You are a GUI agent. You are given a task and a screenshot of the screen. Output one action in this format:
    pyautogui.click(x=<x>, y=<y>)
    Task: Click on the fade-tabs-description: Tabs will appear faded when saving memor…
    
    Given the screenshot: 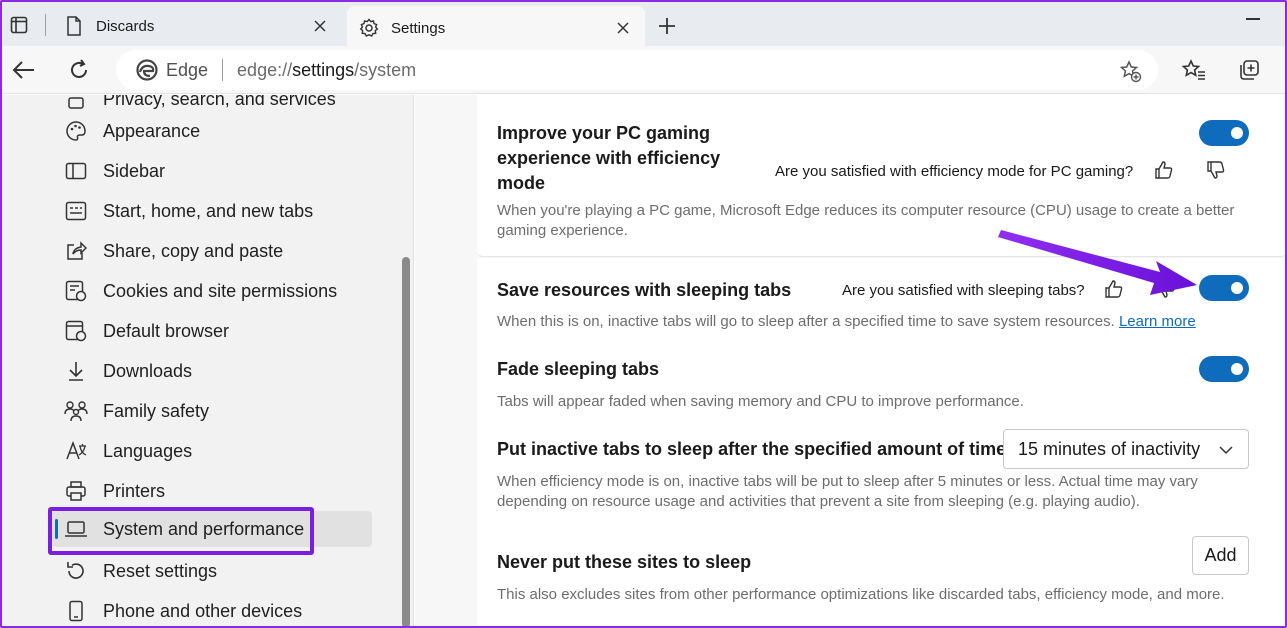 What is the action you would take?
    pyautogui.click(x=760, y=401)
    